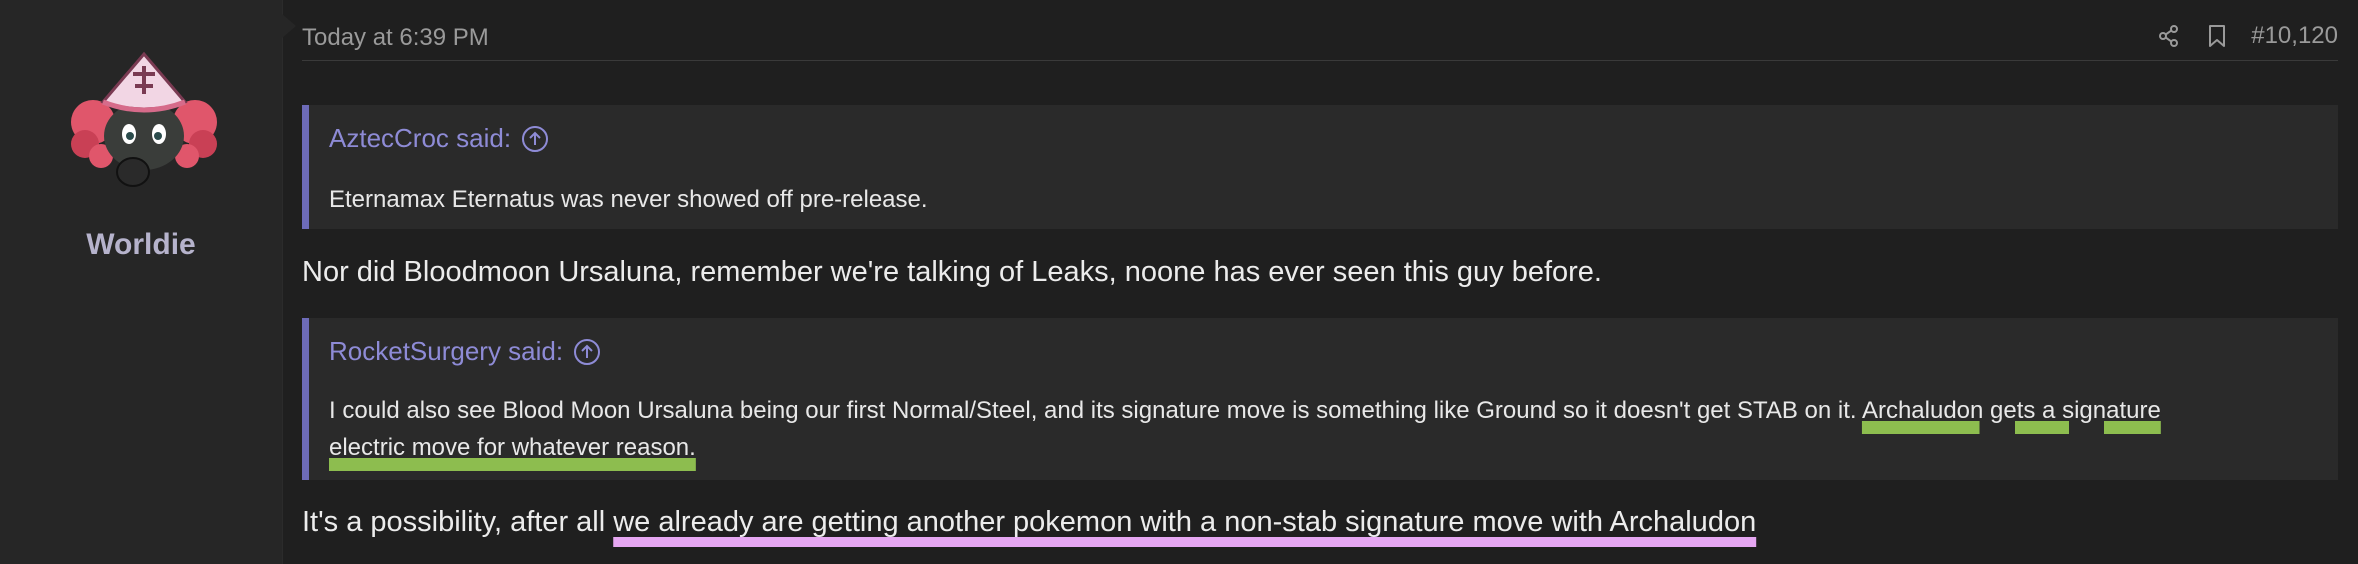 Image resolution: width=2358 pixels, height=564 pixels. Describe the element at coordinates (2246, 36) in the screenshot. I see `post-actions: #10,120` at that location.